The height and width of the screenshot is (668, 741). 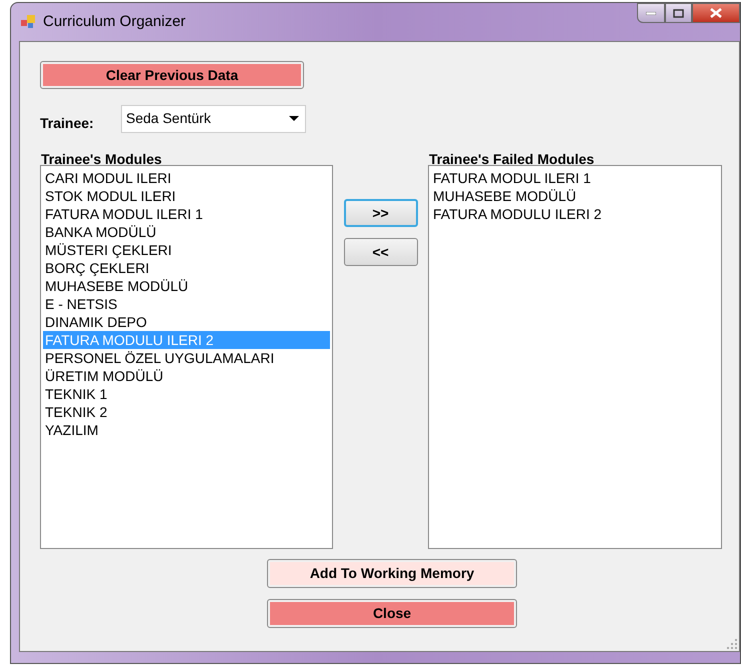 What do you see at coordinates (512, 159) in the screenshot?
I see `failed-modules-heading: Trainee's Failed Modules` at bounding box center [512, 159].